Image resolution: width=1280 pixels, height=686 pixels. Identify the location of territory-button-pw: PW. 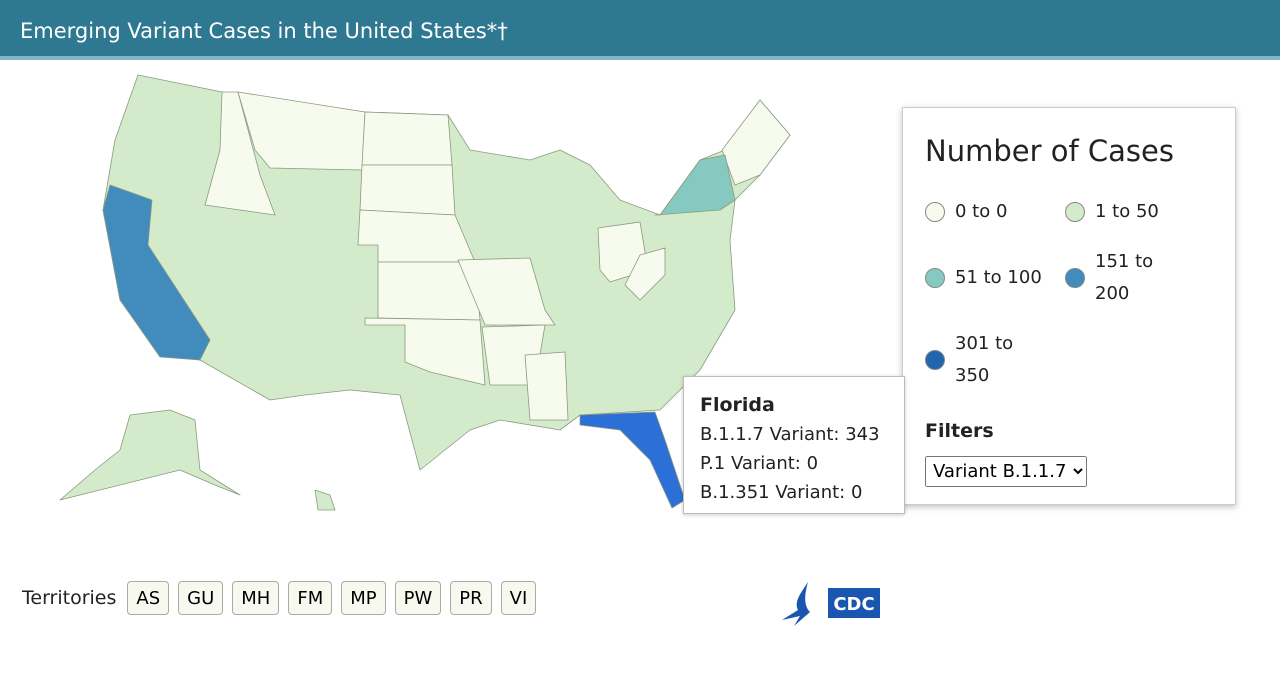
(418, 598).